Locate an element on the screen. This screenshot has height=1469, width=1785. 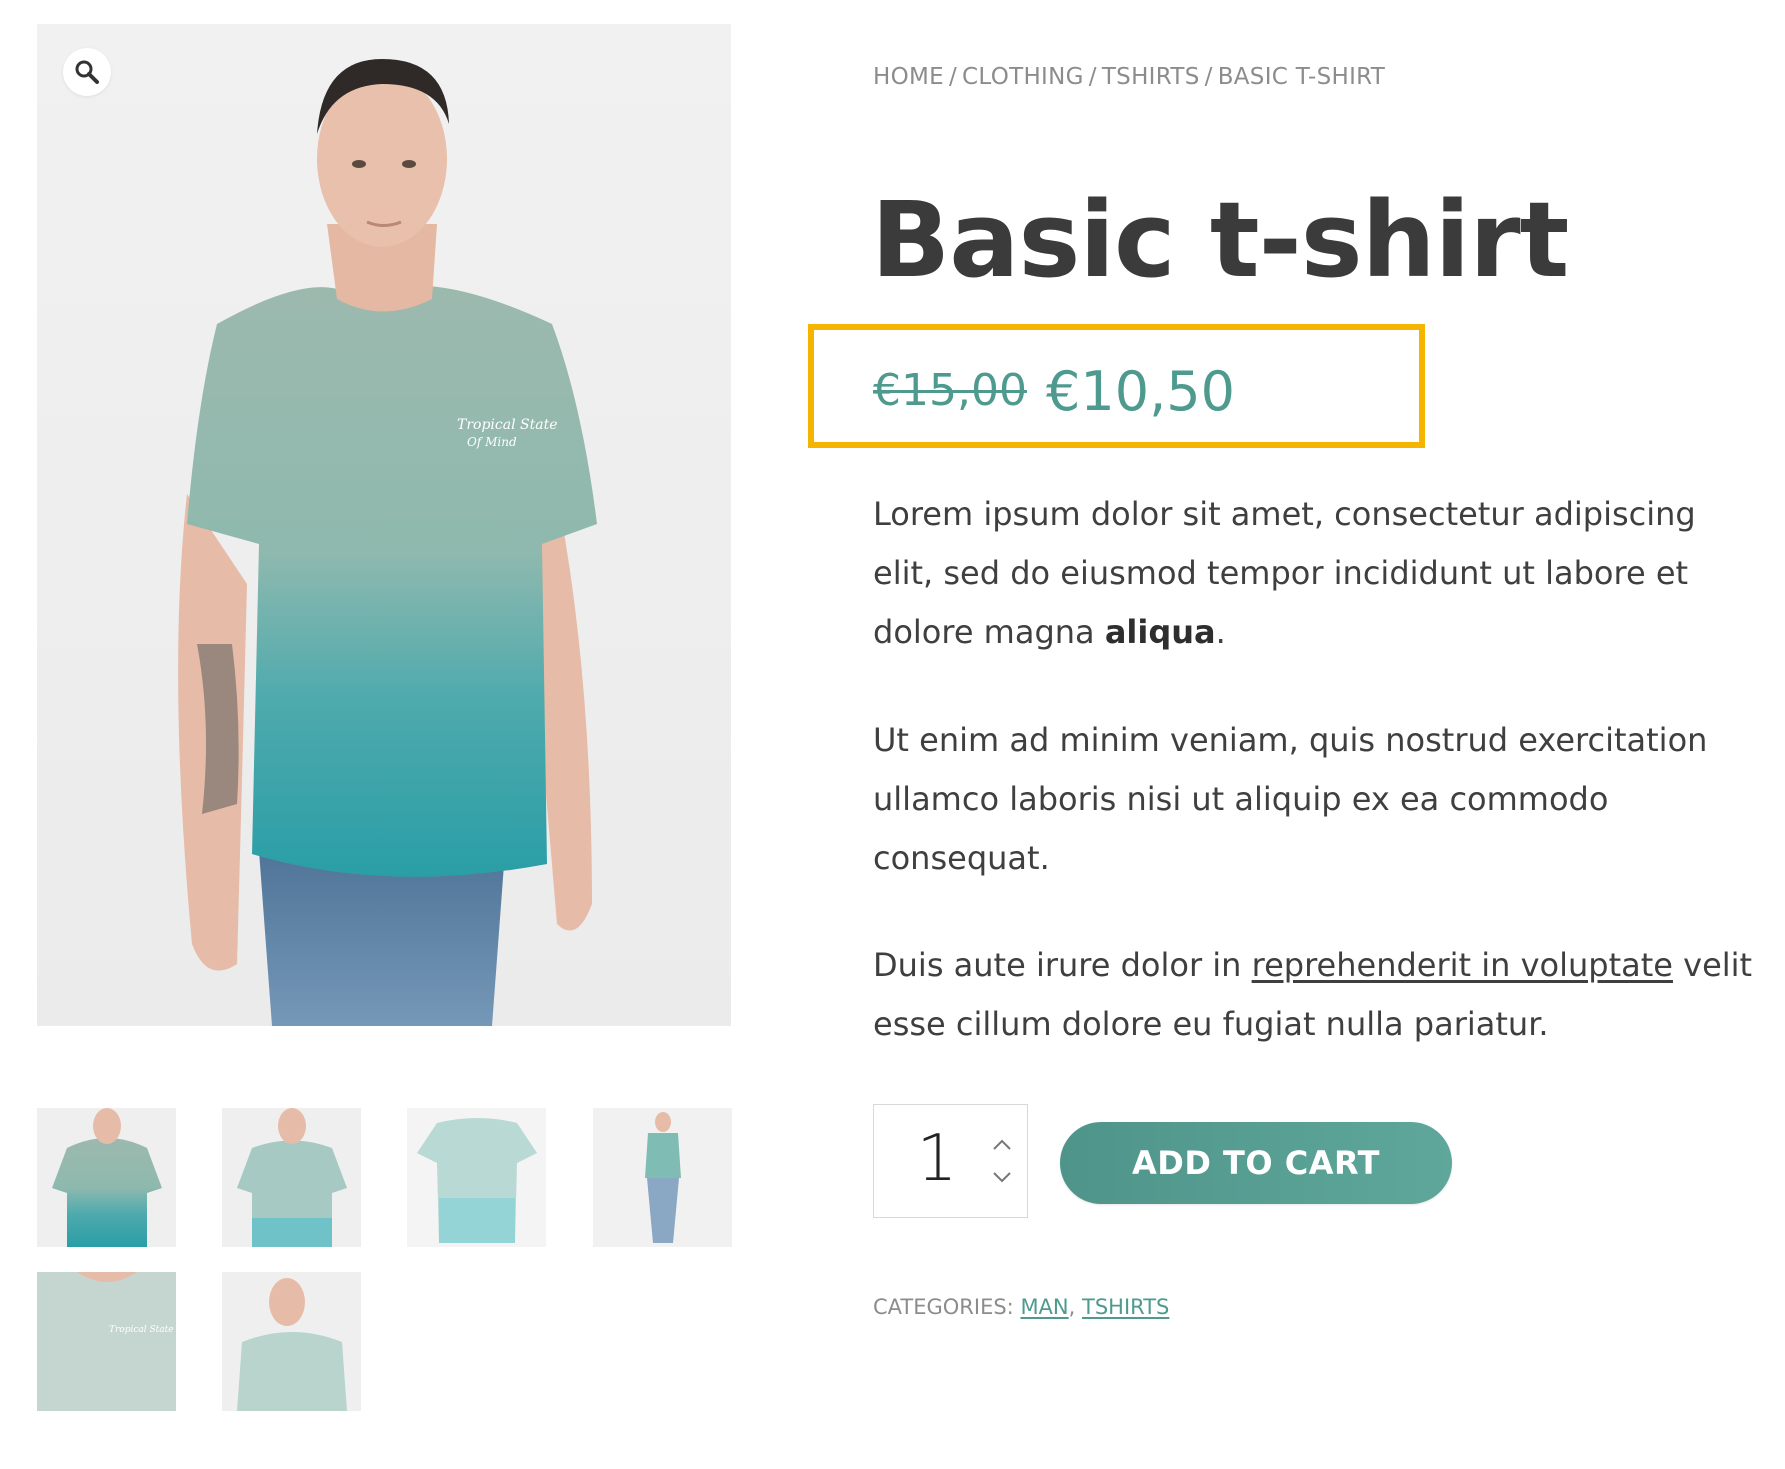
price-sale: €10,50 is located at coordinates (1140, 391).